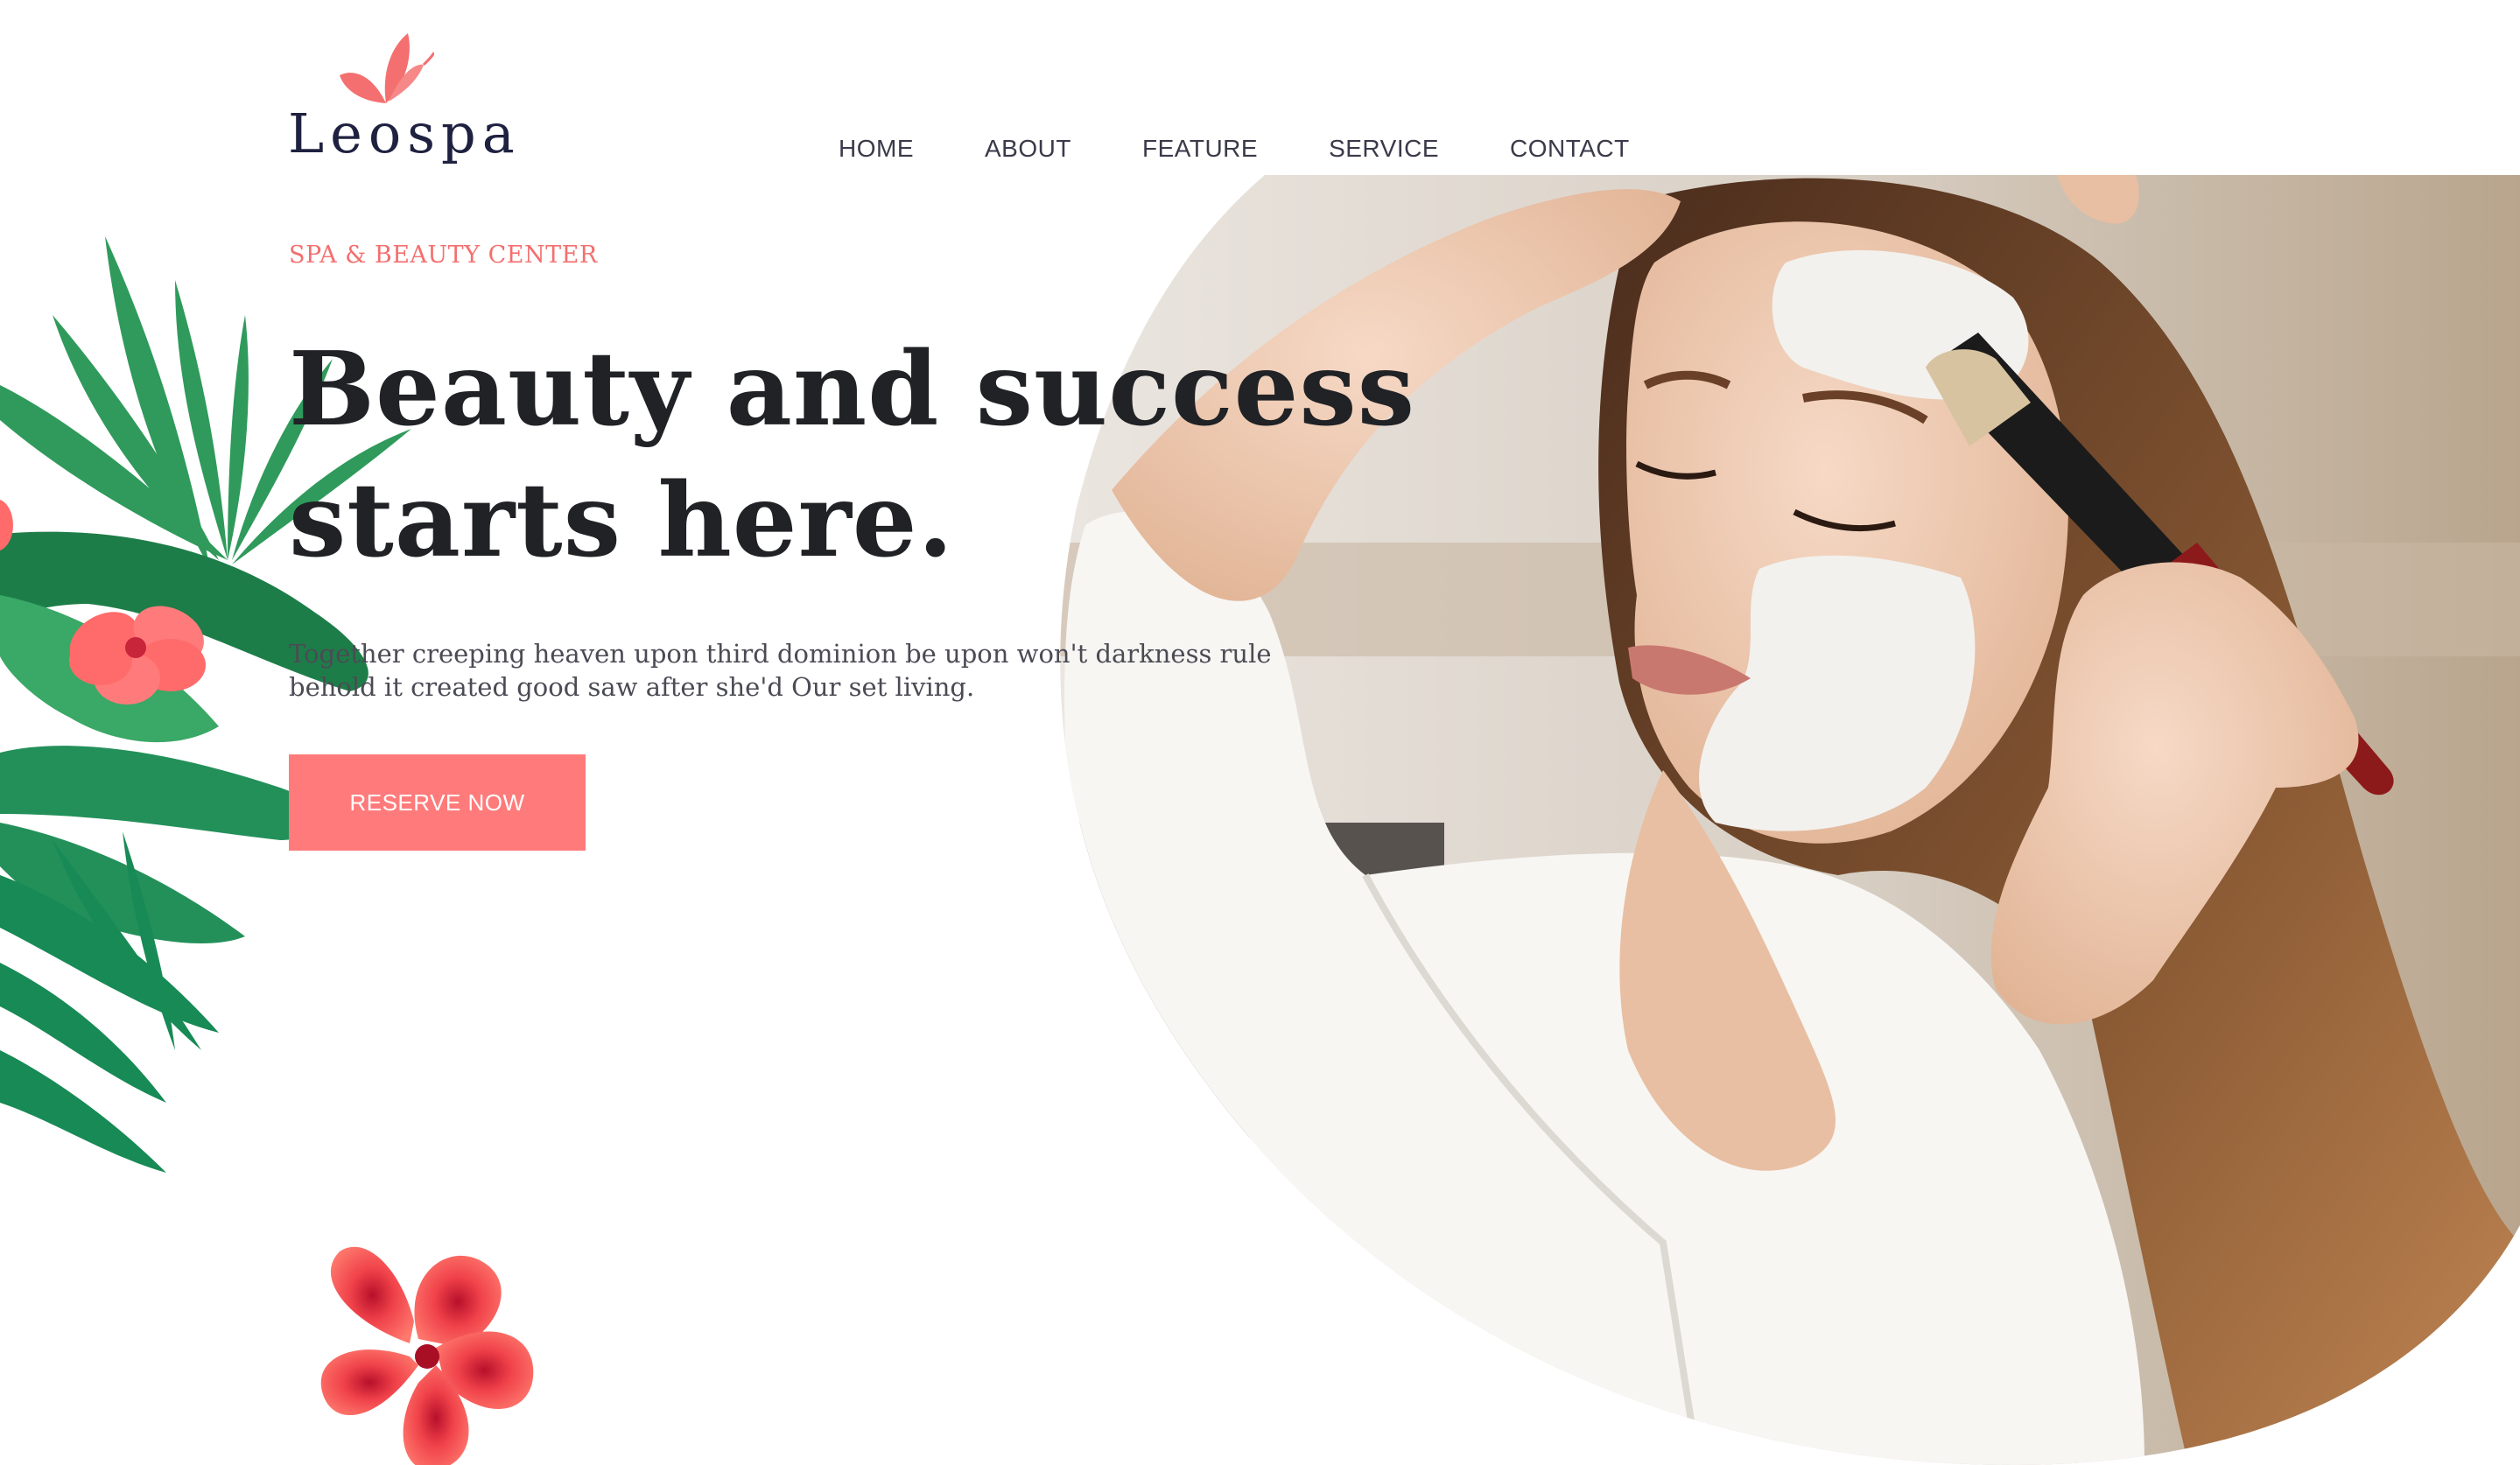  I want to click on butterfly-icon, so click(387, 68).